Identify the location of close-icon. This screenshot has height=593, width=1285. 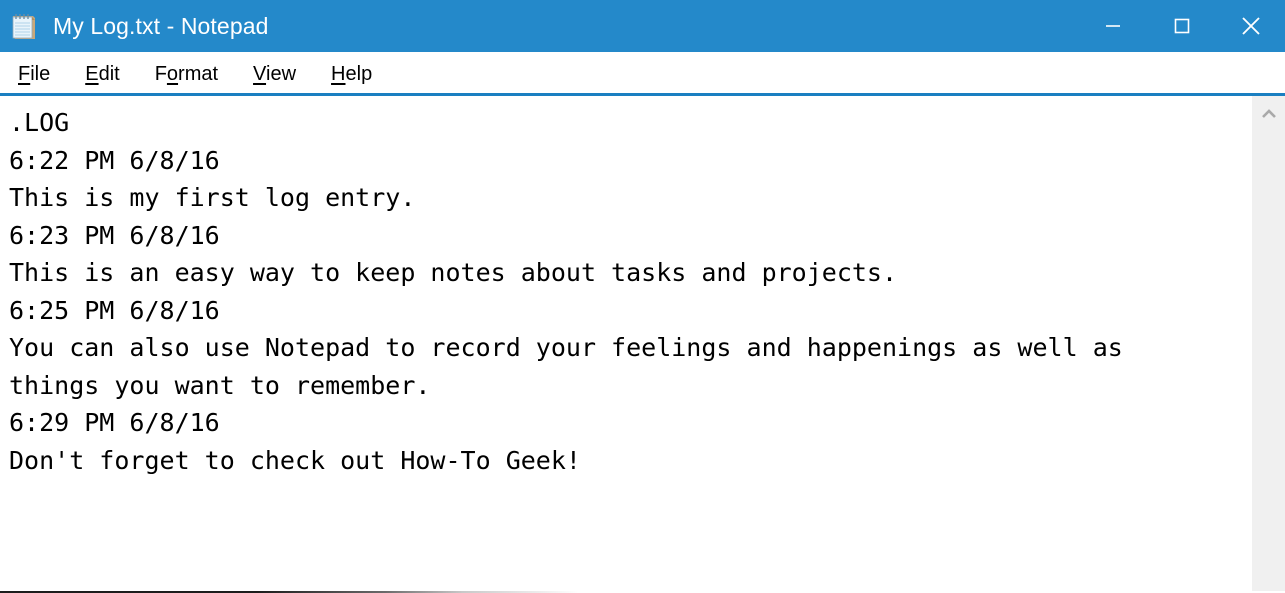
(1251, 26).